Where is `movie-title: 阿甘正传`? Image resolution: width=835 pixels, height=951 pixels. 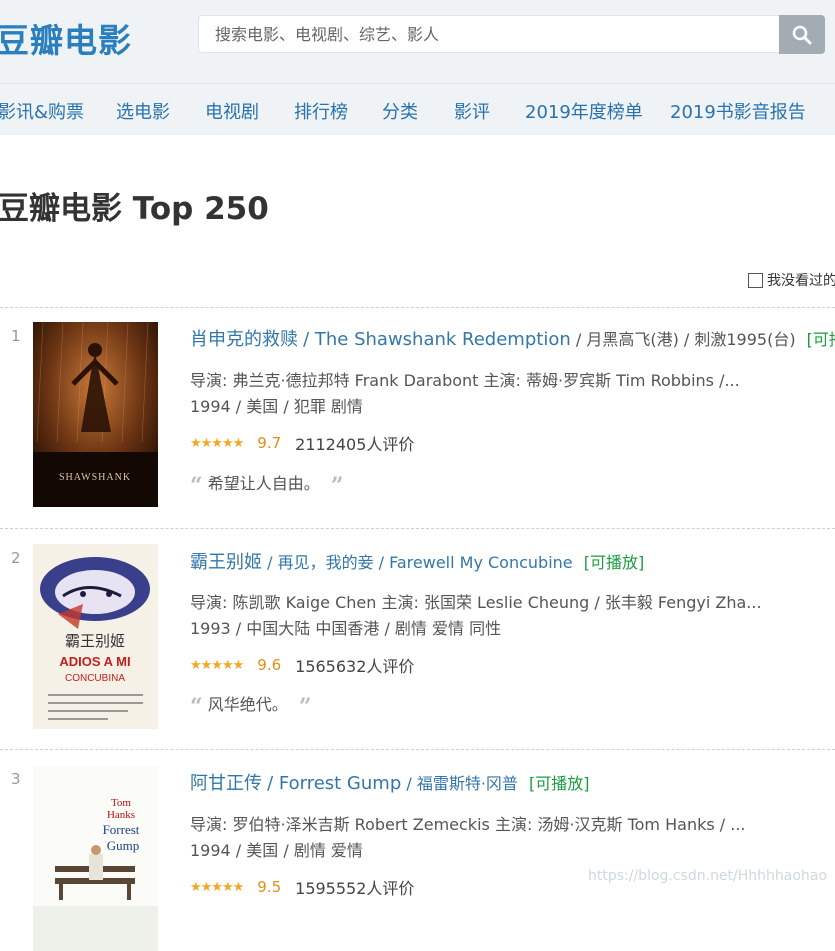
movie-title: 阿甘正传 is located at coordinates (226, 783).